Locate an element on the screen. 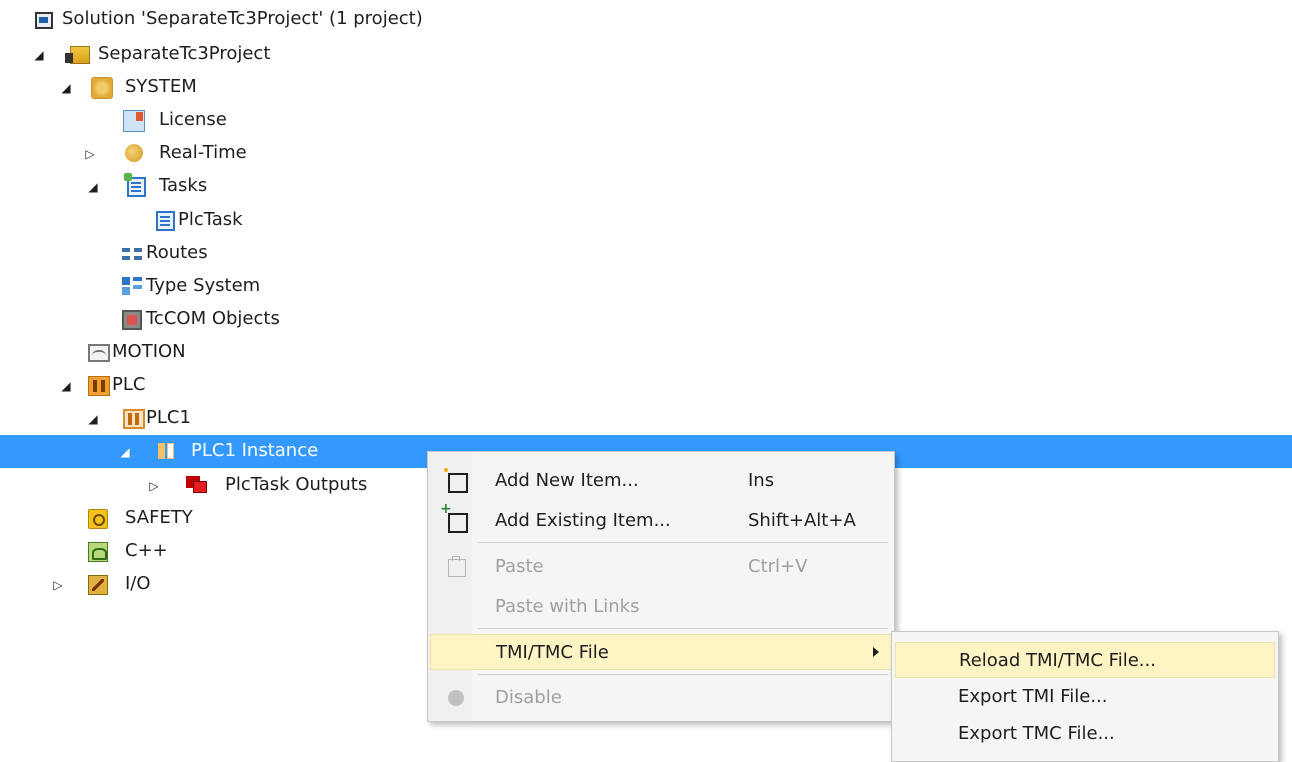  menu-item-label: Paste is located at coordinates (519, 566).